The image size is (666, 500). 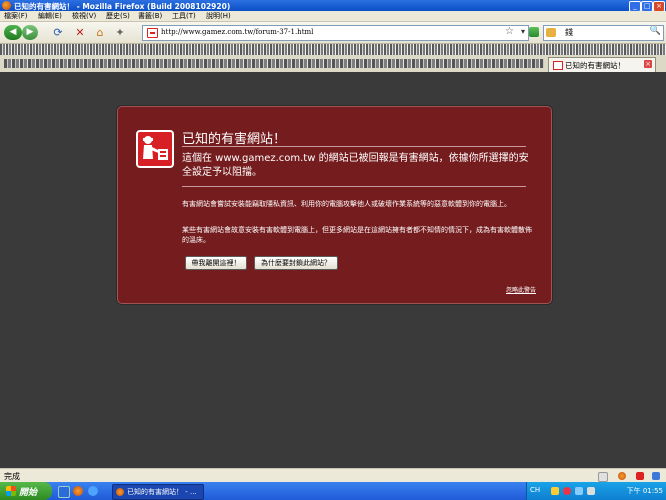 What do you see at coordinates (648, 64) in the screenshot?
I see `tab-close-icon: ×` at bounding box center [648, 64].